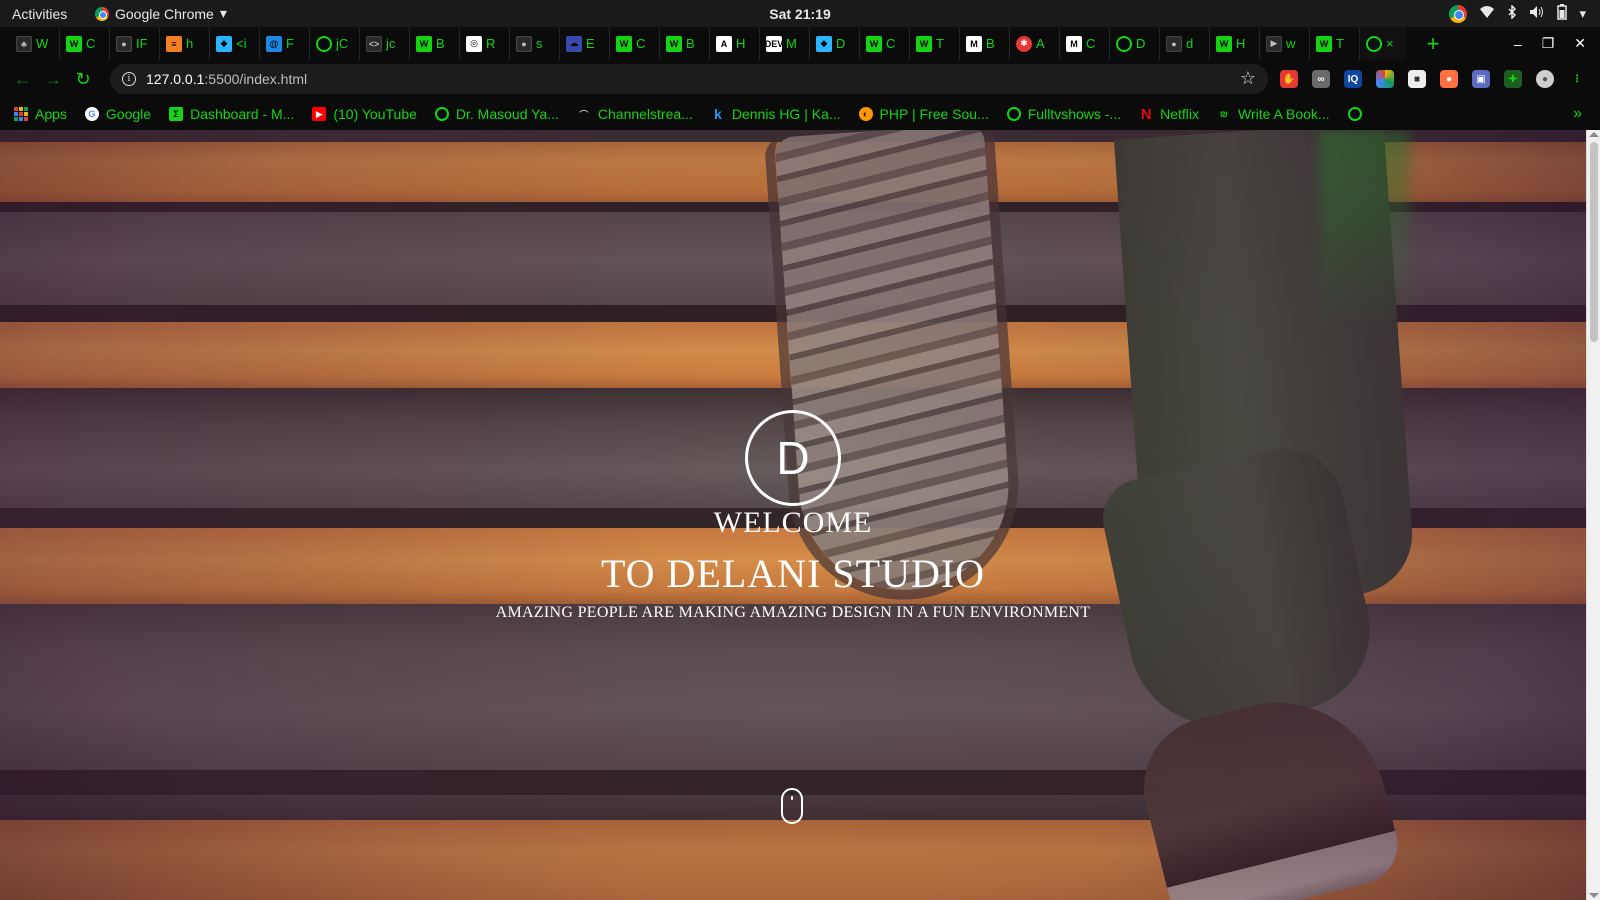 Image resolution: width=1600 pixels, height=900 pixels. I want to click on avatar: ●, so click(1545, 79).